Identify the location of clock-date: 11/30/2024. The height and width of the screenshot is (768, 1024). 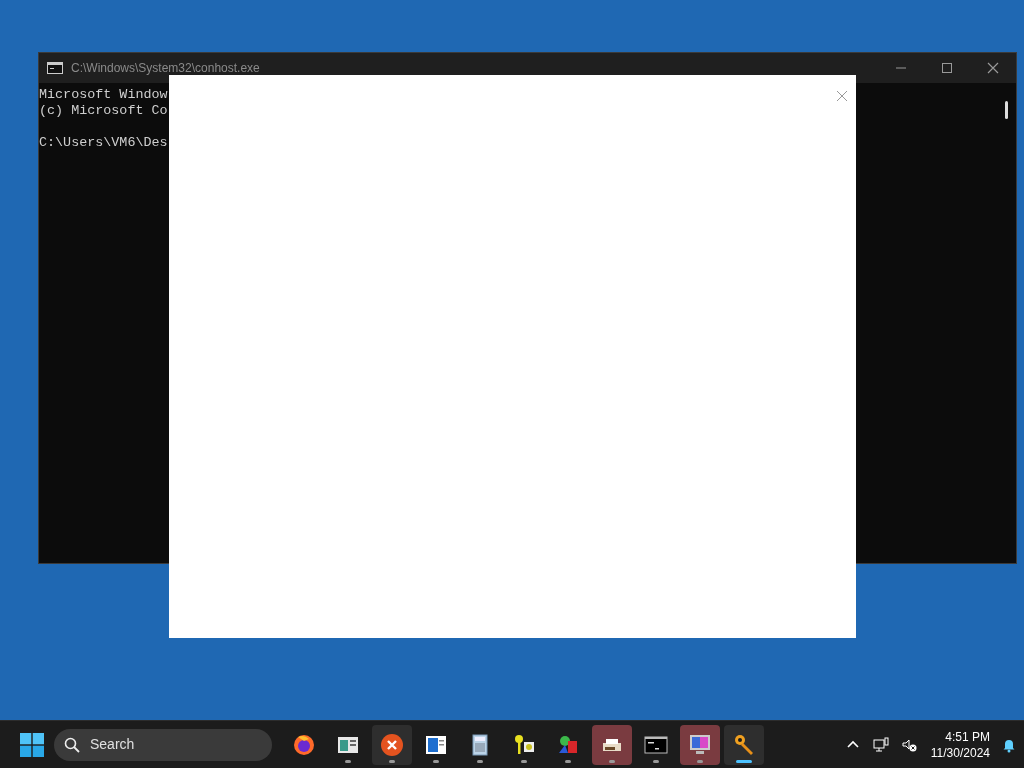
(960, 752).